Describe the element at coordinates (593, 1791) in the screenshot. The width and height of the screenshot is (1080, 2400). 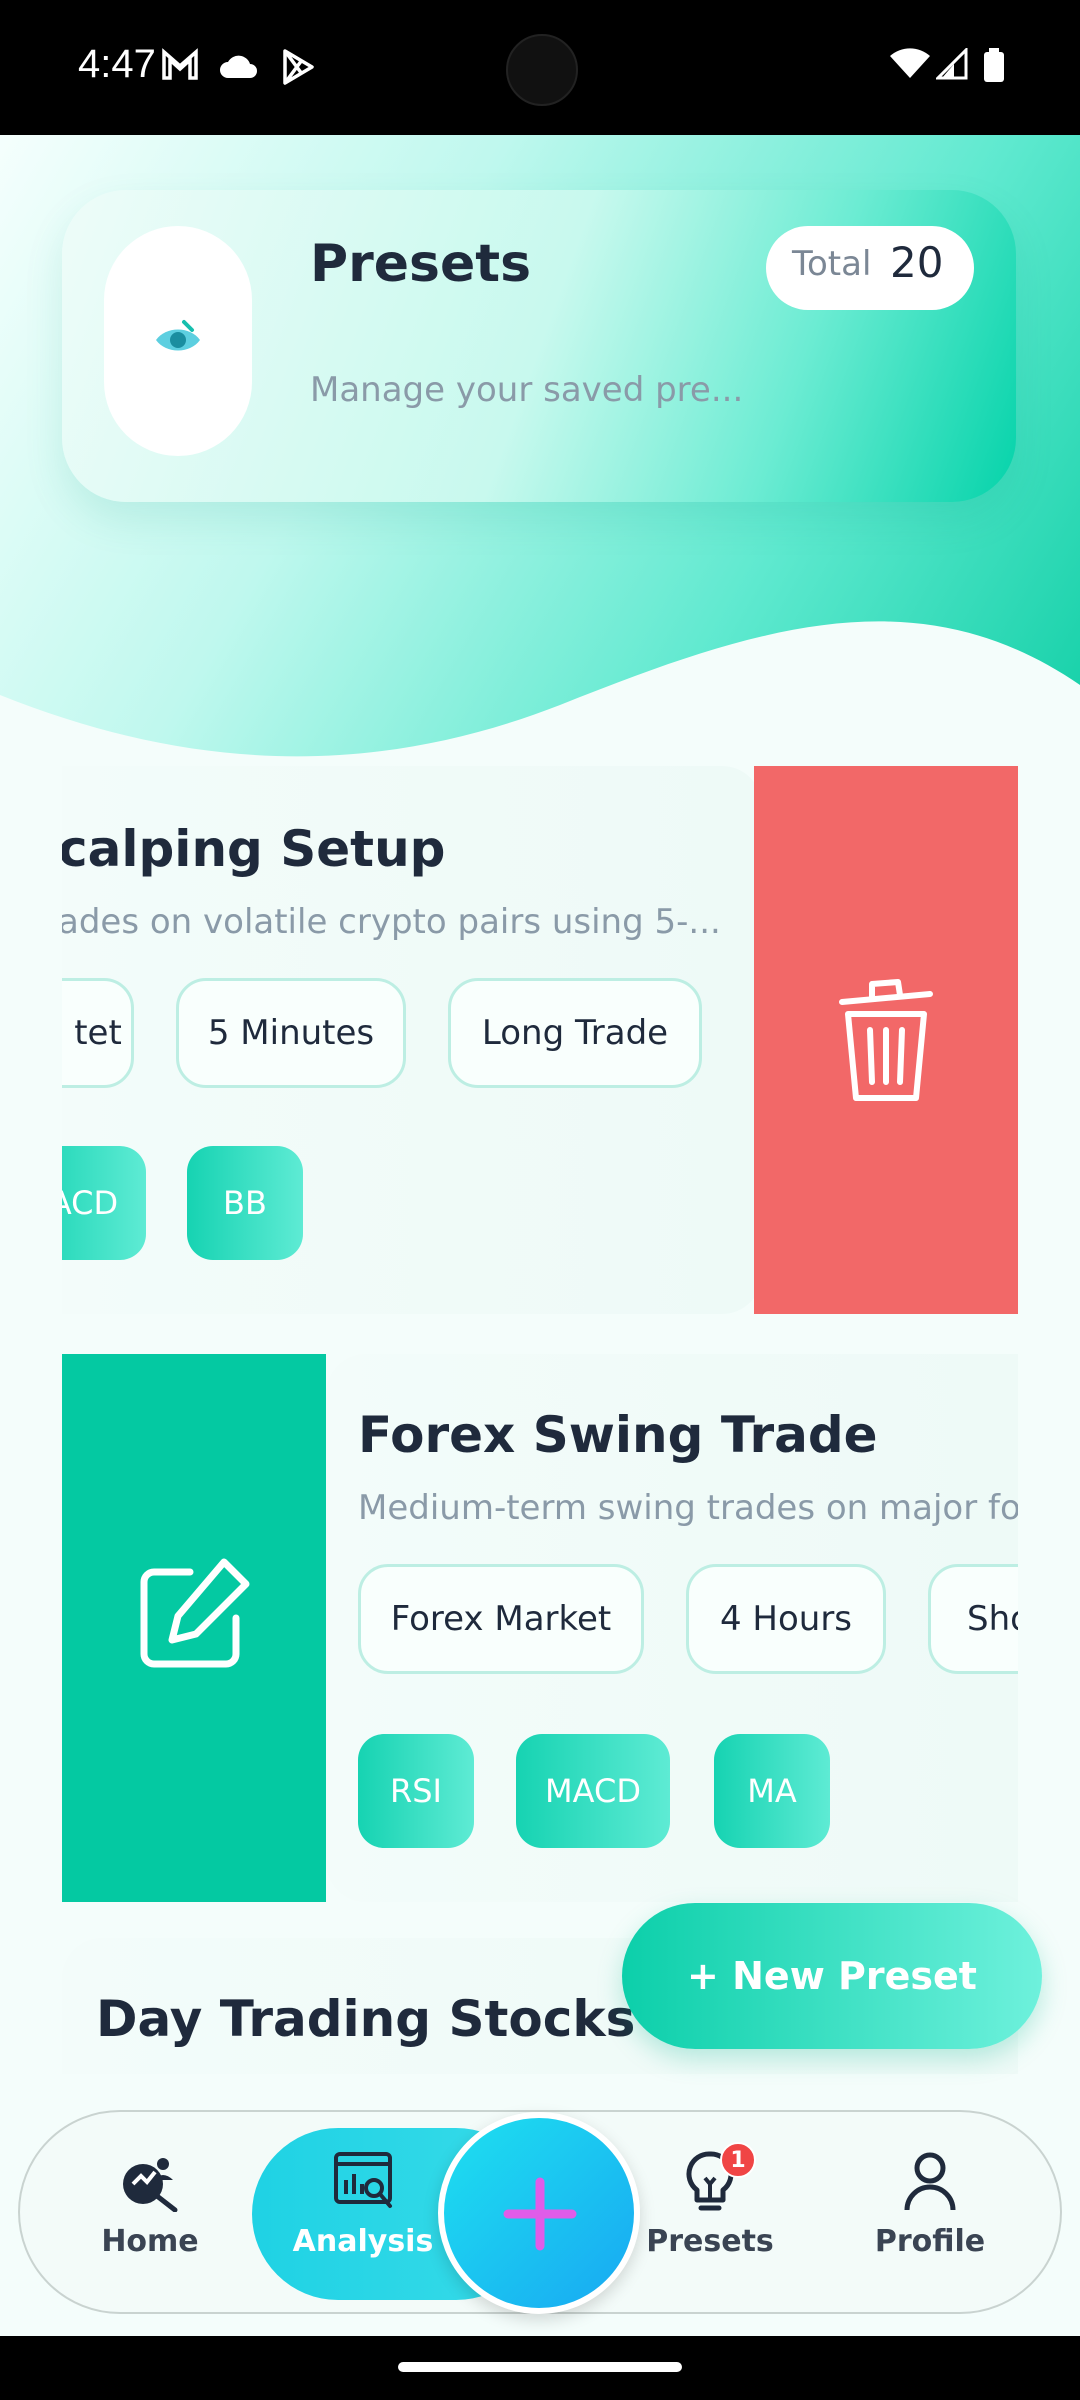
I see `indicator-chip: MACD` at that location.